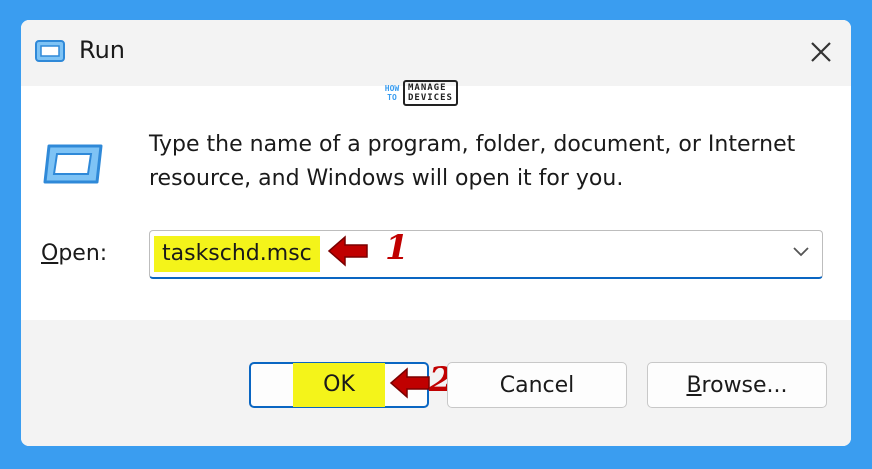  I want to click on browse-mnemonic: B, so click(694, 385).